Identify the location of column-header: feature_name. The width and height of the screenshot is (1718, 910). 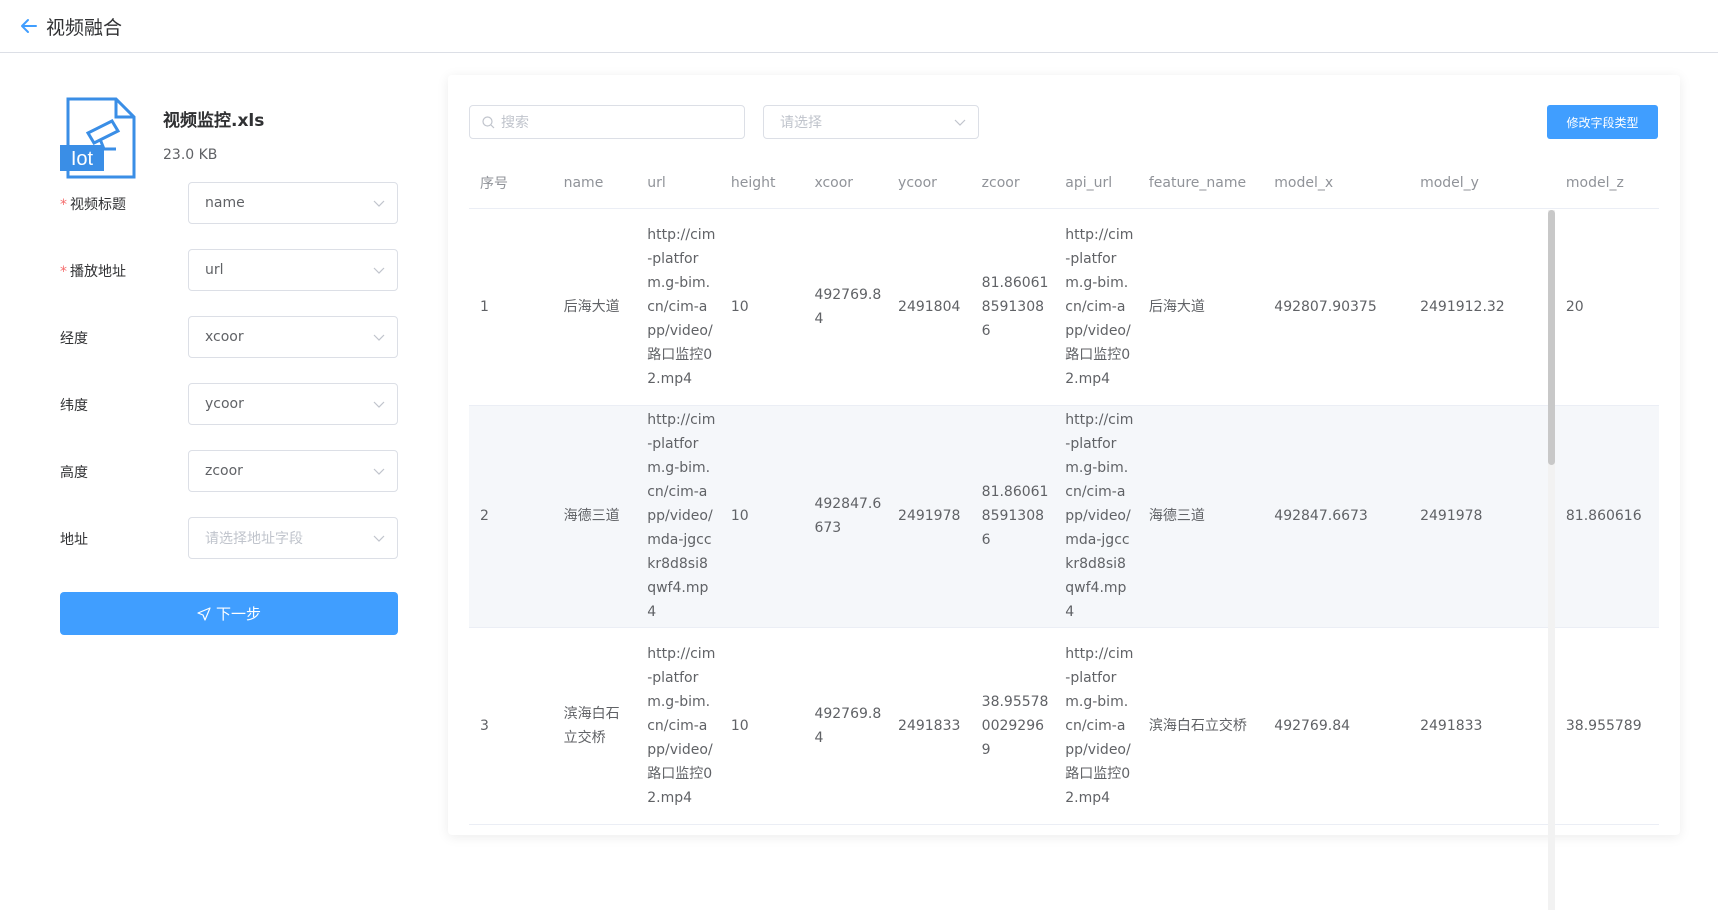
(1200, 184).